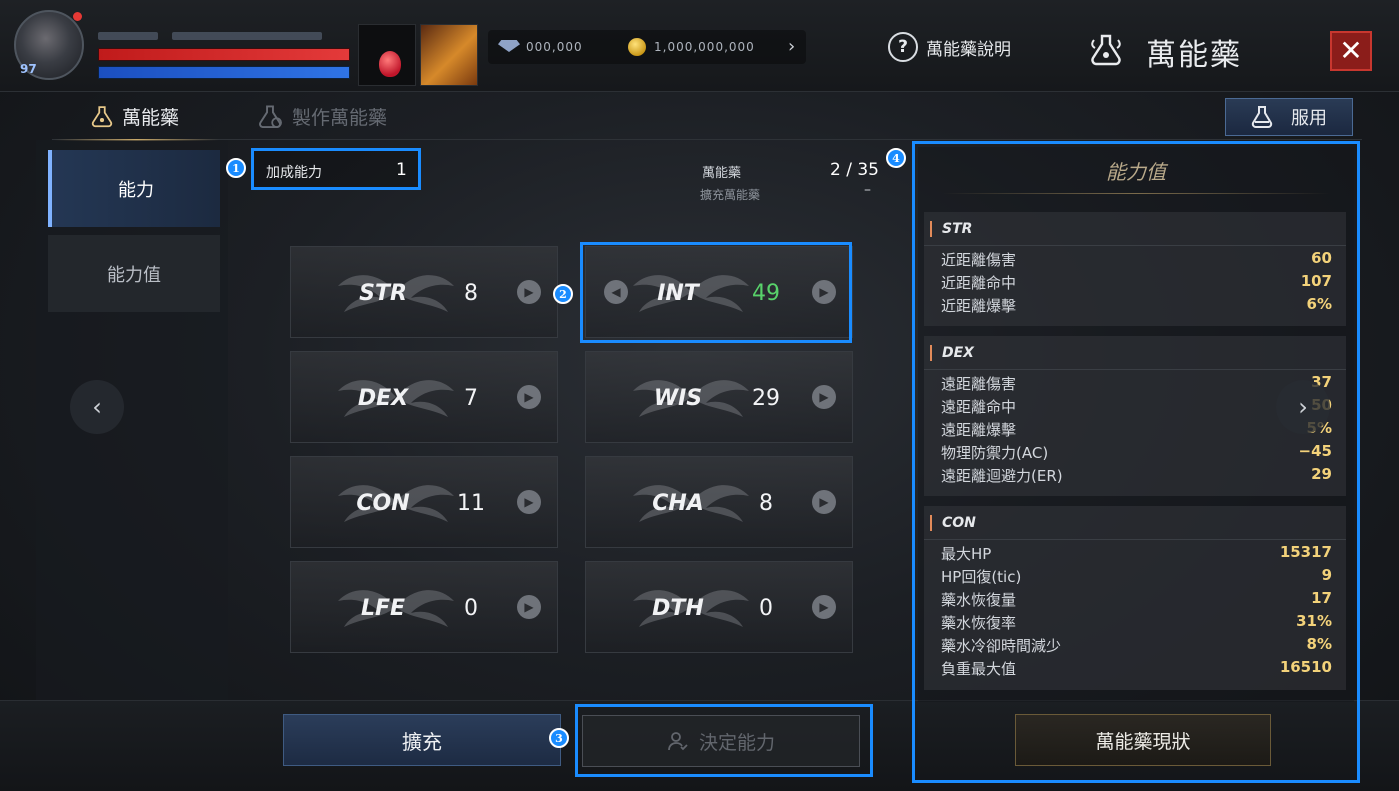 The image size is (1399, 791). I want to click on stat-card-cha: CHA 8 ▶, so click(719, 502).